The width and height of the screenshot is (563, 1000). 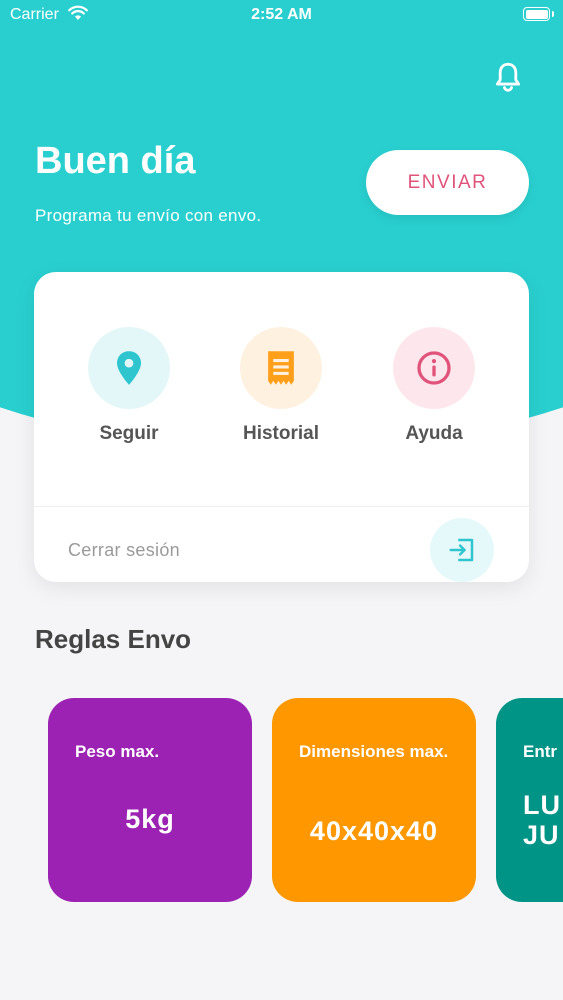 I want to click on rule-value: 40x40x40, so click(x=374, y=831).